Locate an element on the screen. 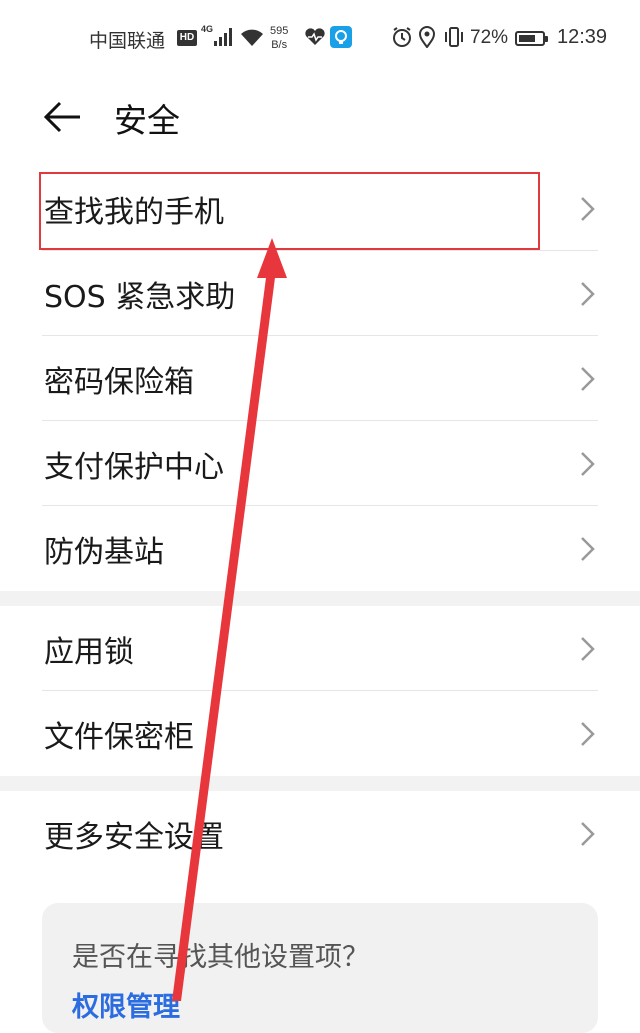 Image resolution: width=640 pixels, height=1033 pixels. location-icon is located at coordinates (427, 37).